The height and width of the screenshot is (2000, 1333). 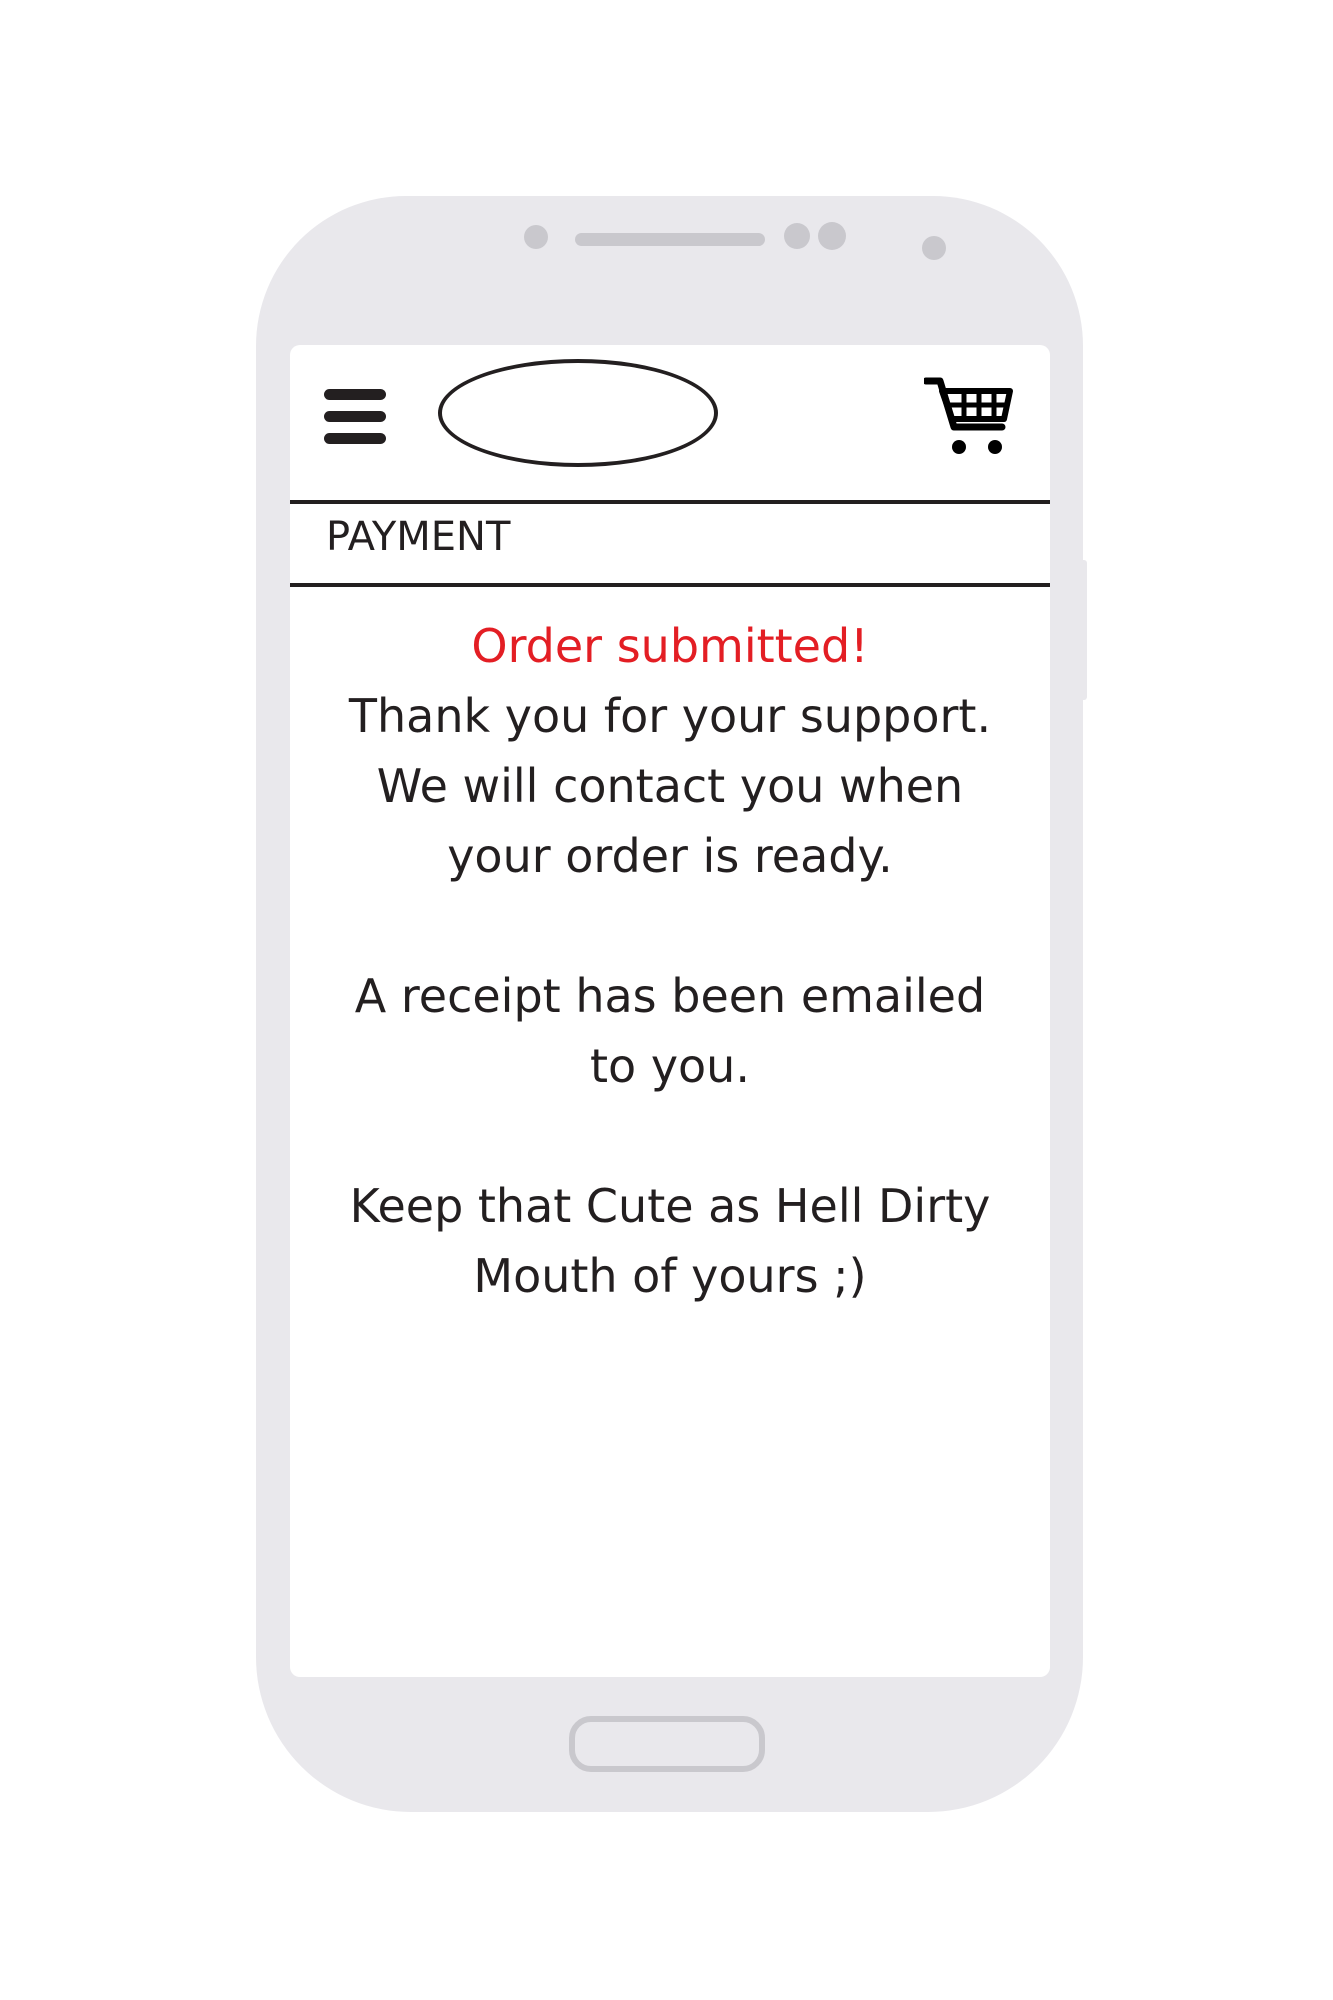 What do you see at coordinates (968, 417) in the screenshot?
I see `shopping-cart-icon` at bounding box center [968, 417].